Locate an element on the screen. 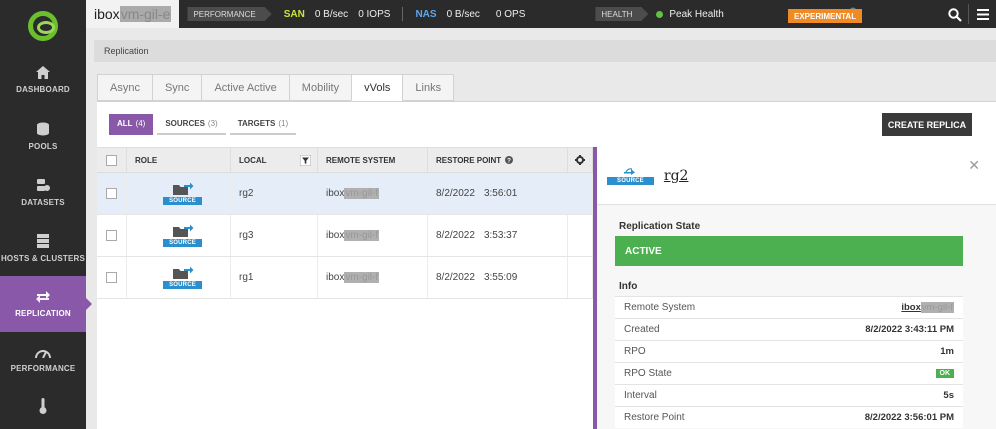 The width and height of the screenshot is (996, 429). sidebar-item-thermometer is located at coordinates (43, 408).